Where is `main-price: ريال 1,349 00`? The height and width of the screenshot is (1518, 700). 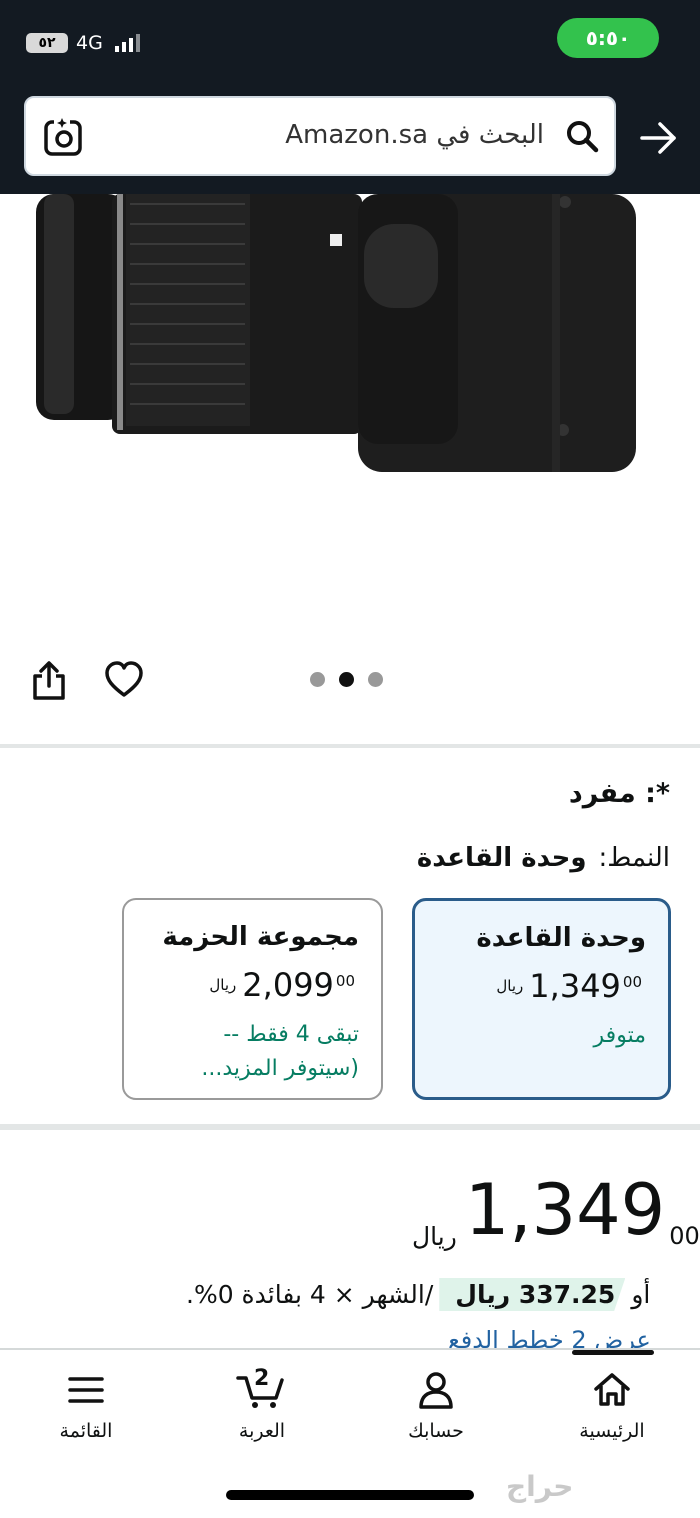
main-price: ريال 1,349 00 is located at coordinates (556, 1210).